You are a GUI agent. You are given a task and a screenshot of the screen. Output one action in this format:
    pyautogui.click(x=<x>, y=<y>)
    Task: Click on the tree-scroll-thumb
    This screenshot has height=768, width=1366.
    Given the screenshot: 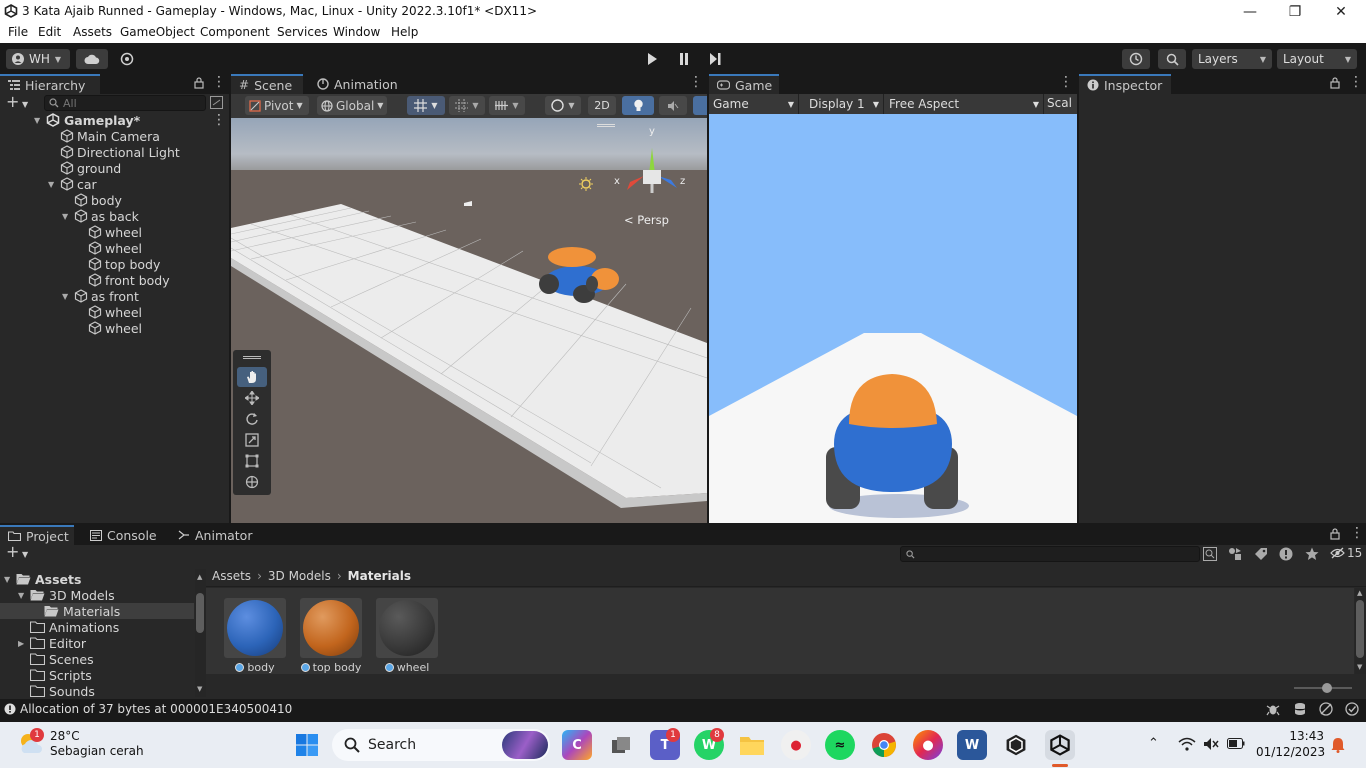 What is the action you would take?
    pyautogui.click(x=200, y=613)
    